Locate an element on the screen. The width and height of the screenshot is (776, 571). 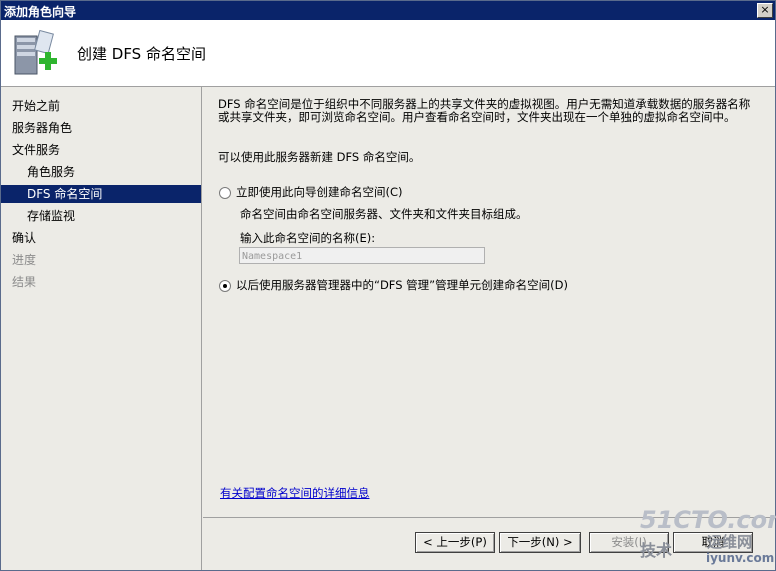
more-info-link: 有关配置命名空间的详细信息 is located at coordinates (295, 493).